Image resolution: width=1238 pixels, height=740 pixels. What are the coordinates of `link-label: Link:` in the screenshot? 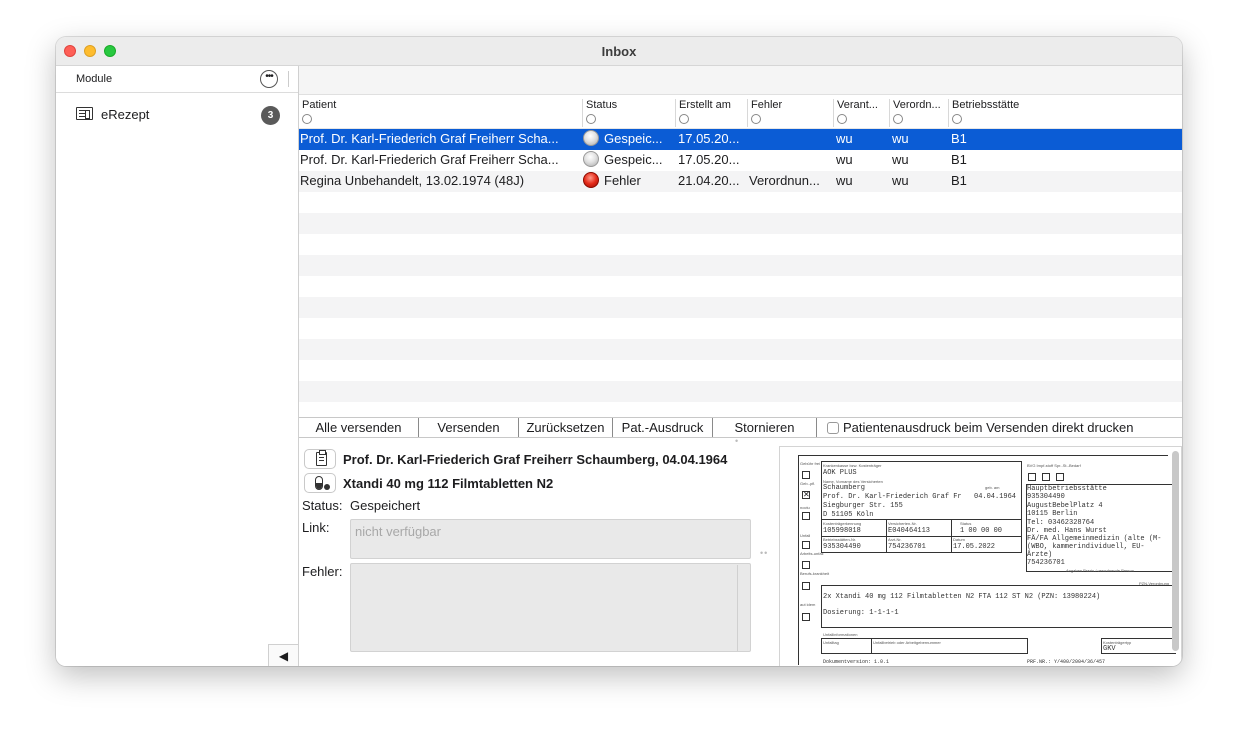 It's located at (316, 527).